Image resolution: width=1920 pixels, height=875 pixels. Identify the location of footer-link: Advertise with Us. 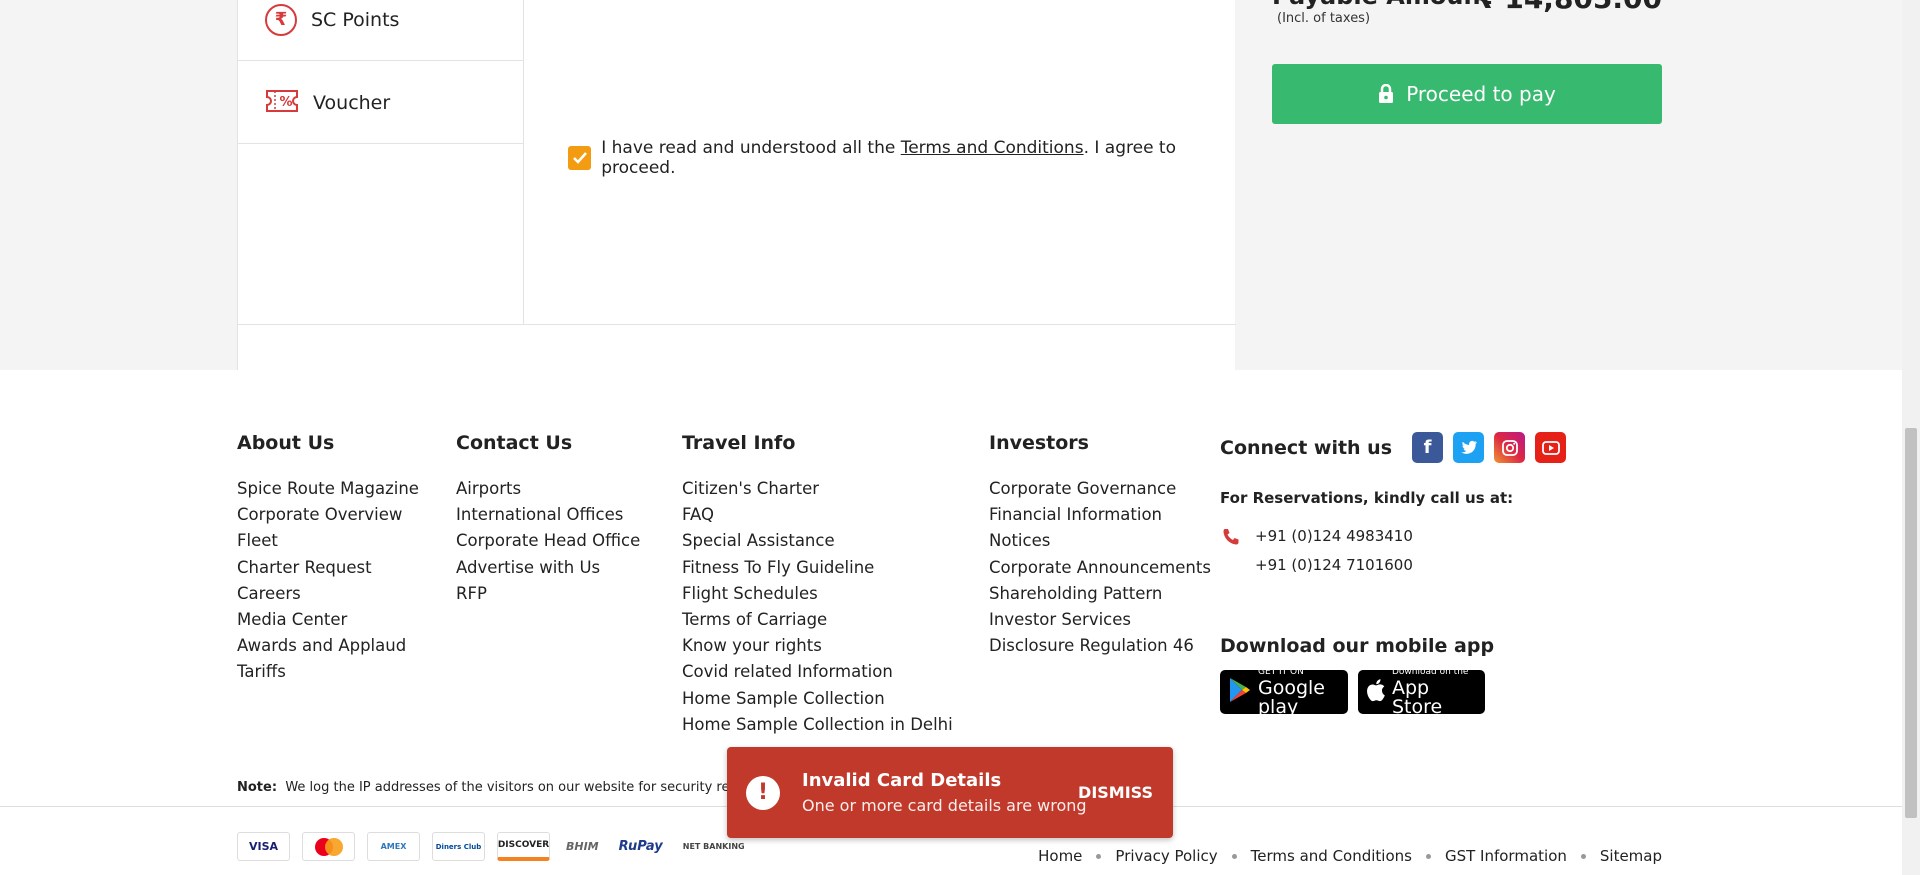
(548, 568).